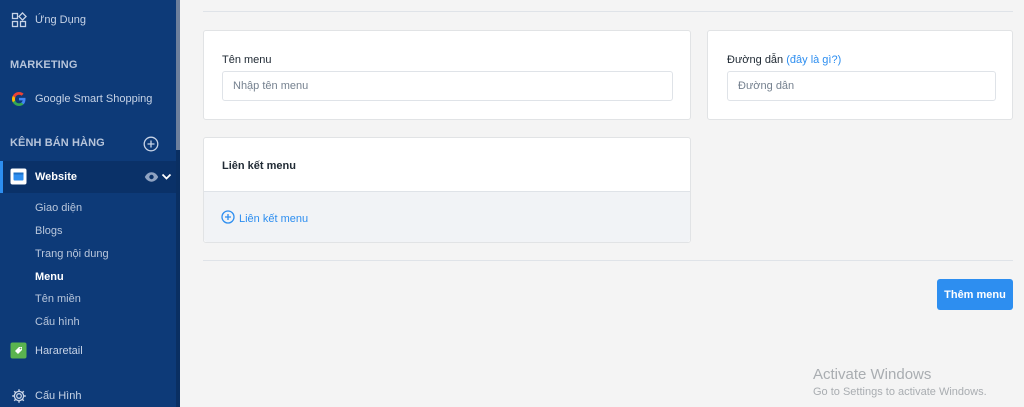  What do you see at coordinates (274, 218) in the screenshot?
I see `add-menu-link-label: Liên kết menu` at bounding box center [274, 218].